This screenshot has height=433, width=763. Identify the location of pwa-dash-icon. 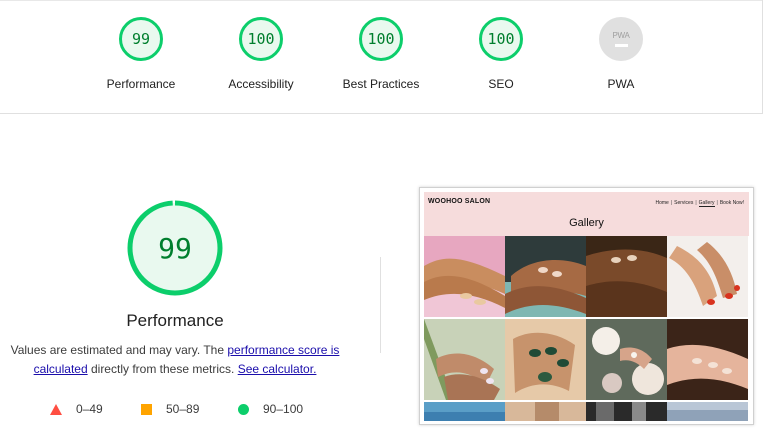
(621, 45).